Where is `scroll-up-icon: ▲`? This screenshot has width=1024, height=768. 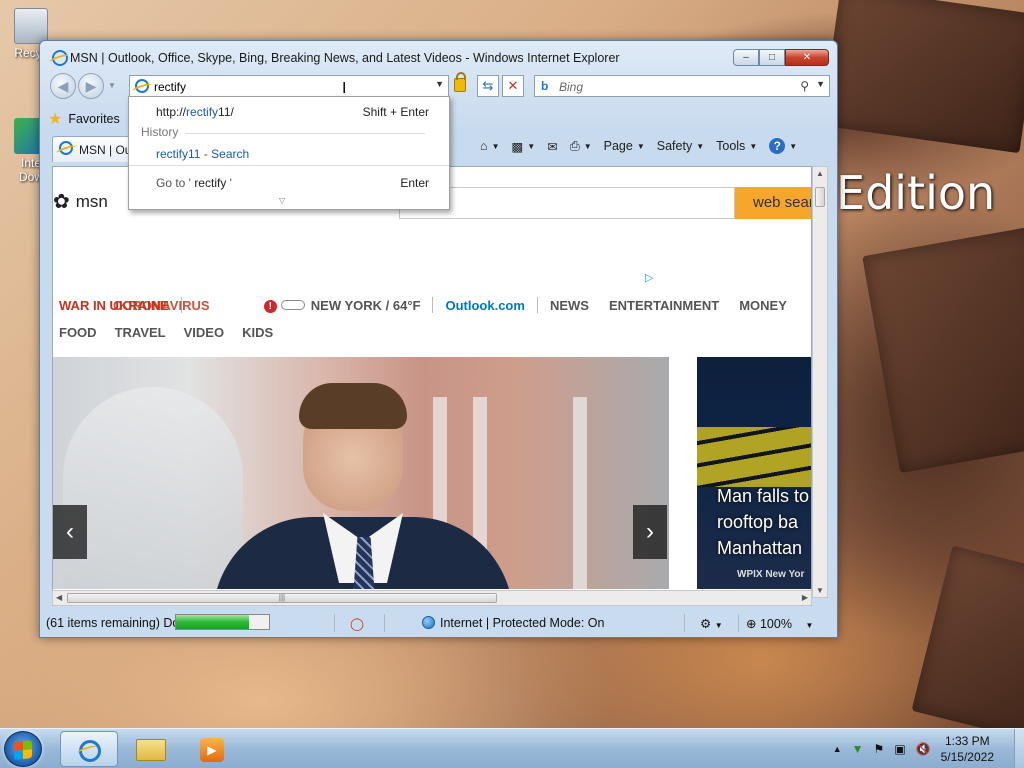
scroll-up-icon: ▲ is located at coordinates (820, 173).